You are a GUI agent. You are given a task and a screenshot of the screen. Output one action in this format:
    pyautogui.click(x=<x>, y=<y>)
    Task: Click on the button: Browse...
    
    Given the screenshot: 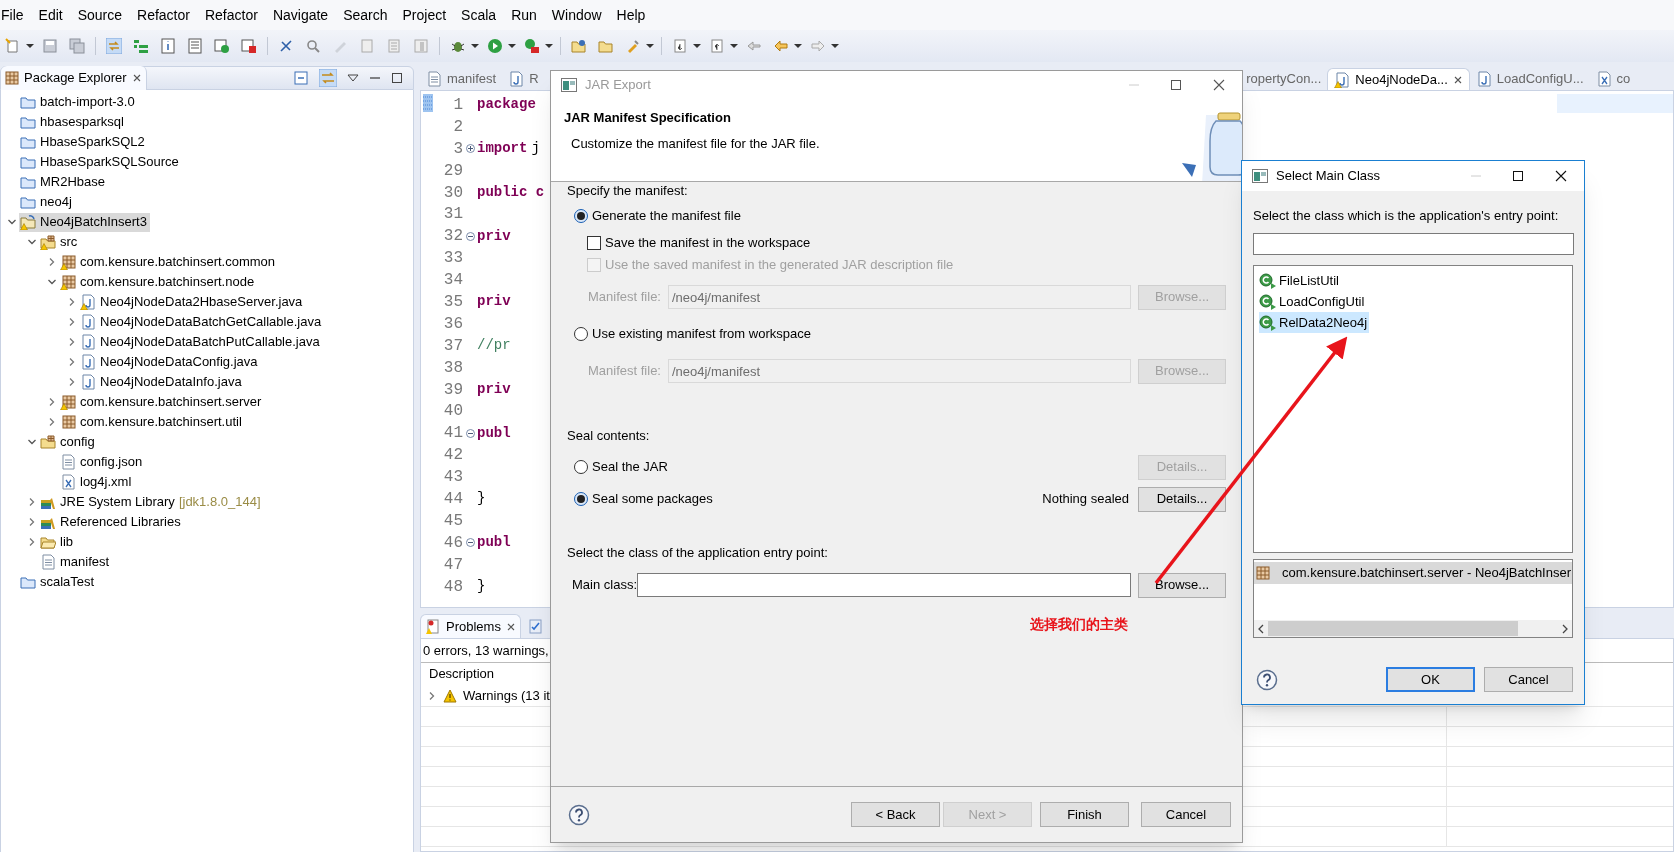 What is the action you would take?
    pyautogui.click(x=1182, y=585)
    